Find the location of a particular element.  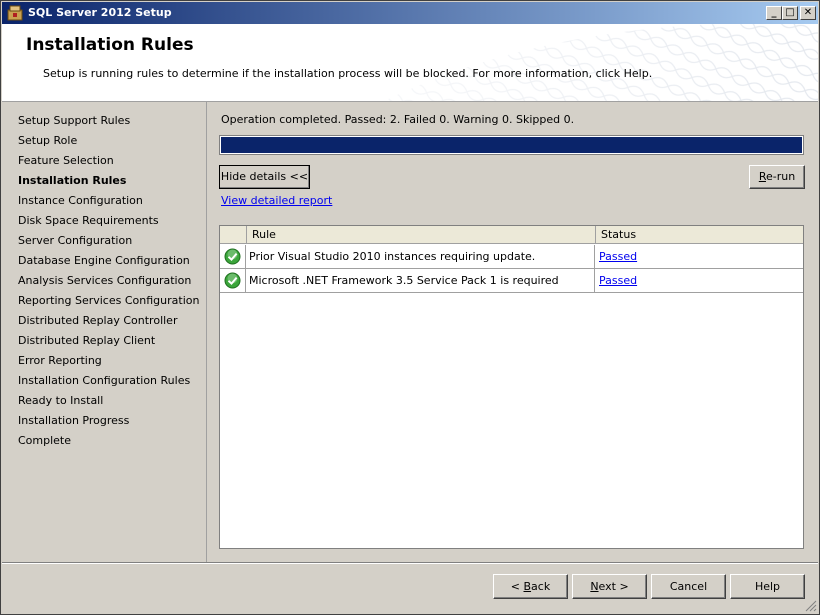

next-button: Next > is located at coordinates (609, 586).